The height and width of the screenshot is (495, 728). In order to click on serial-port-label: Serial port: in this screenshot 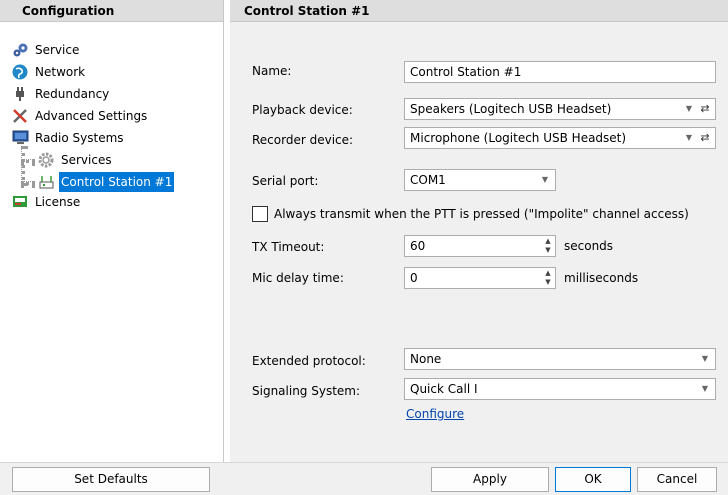, I will do `click(285, 181)`.